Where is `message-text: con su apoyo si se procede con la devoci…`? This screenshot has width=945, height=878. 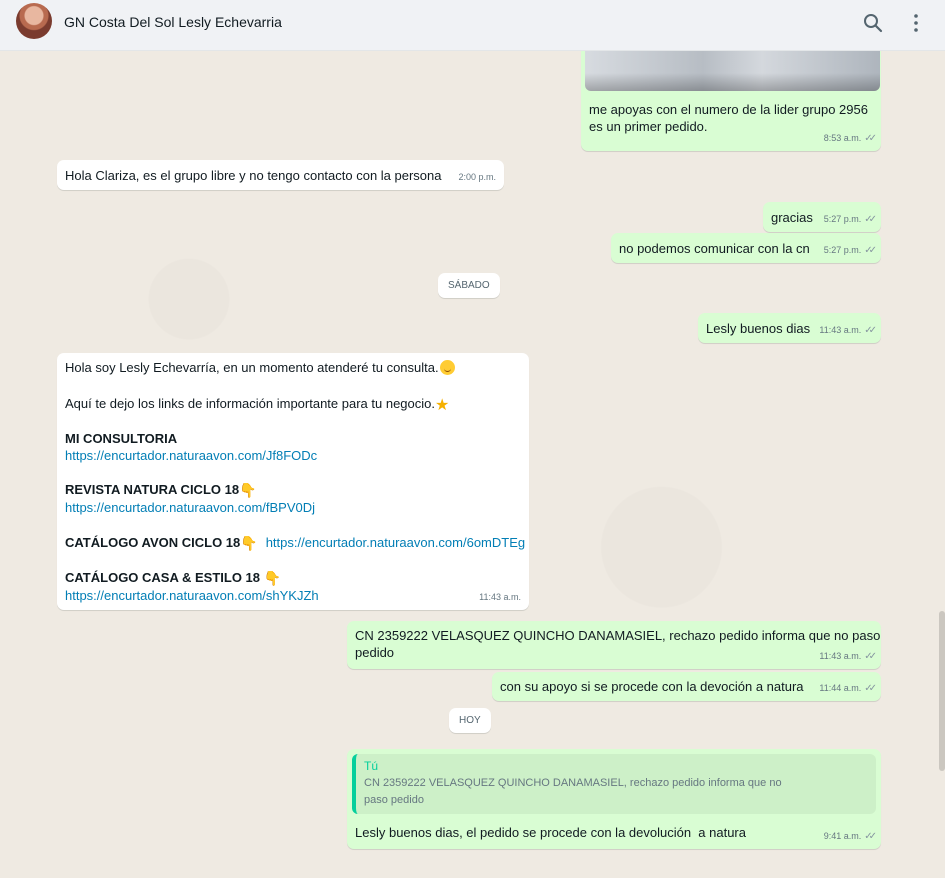 message-text: con su apoyo si se procede con la devoci… is located at coordinates (652, 686).